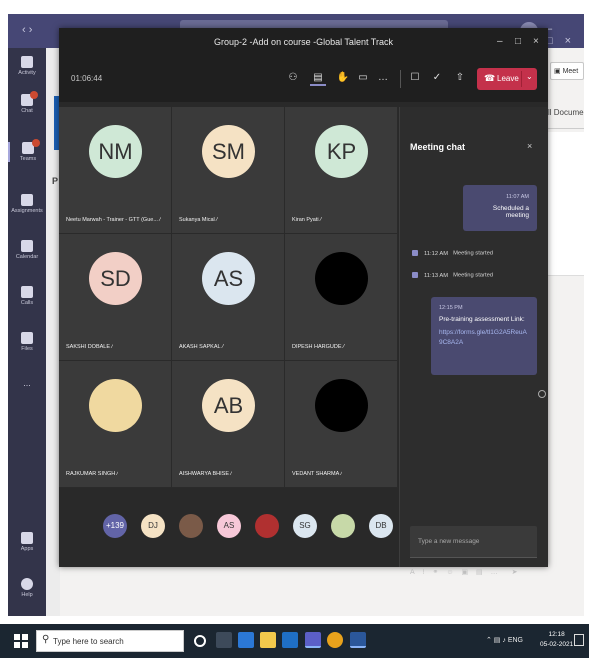 The width and height of the screenshot is (589, 658). I want to click on documents-tab: ll Documents, so click(566, 112).